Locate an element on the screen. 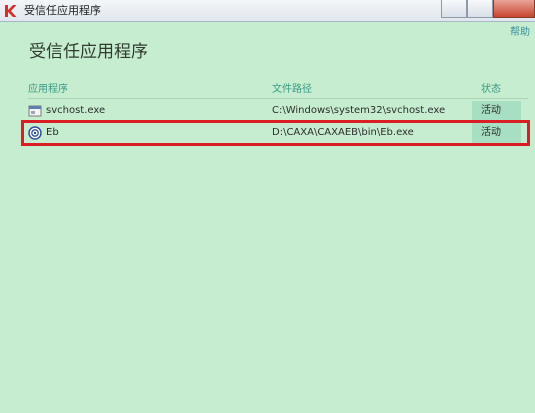  column-header-application: 应用程序 is located at coordinates (48, 90).